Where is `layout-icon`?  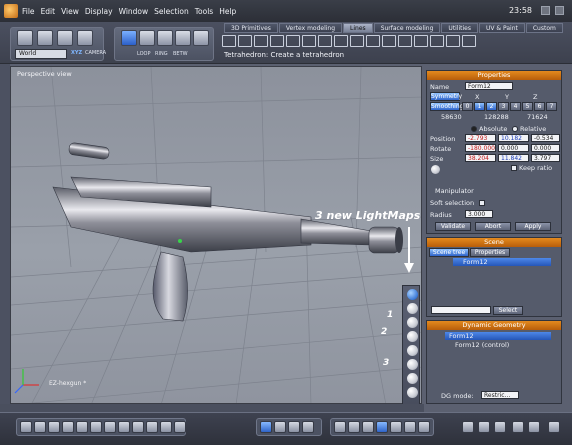 layout-icon is located at coordinates (96, 427).